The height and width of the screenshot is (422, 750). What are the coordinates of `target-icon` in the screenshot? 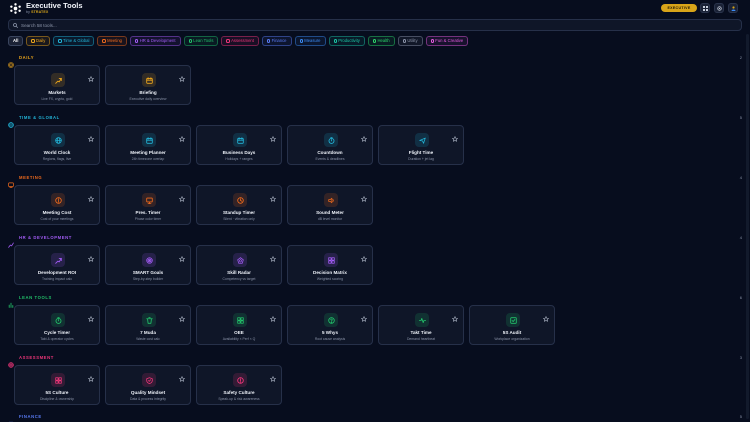 It's located at (11, 365).